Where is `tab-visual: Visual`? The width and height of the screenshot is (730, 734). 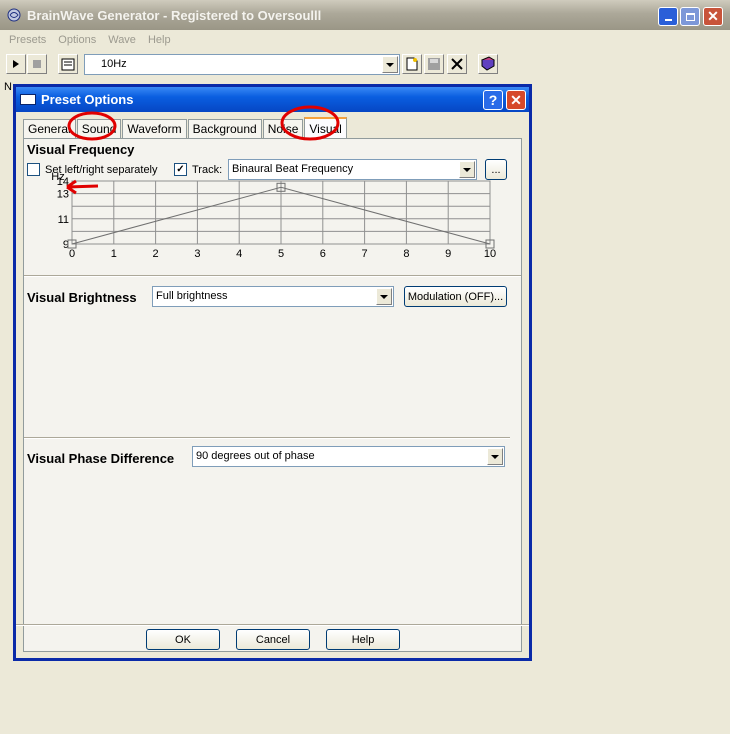
tab-visual: Visual is located at coordinates (325, 128).